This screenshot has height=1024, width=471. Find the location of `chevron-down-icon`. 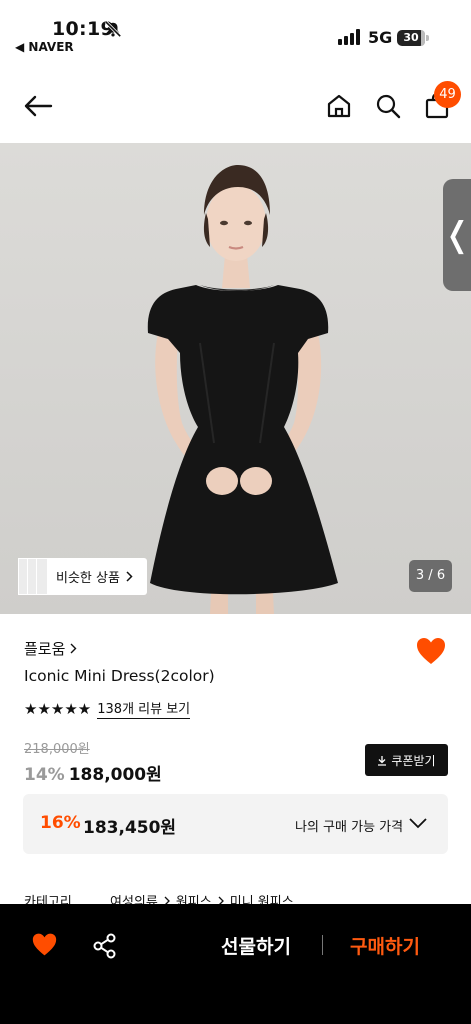

chevron-down-icon is located at coordinates (418, 823).